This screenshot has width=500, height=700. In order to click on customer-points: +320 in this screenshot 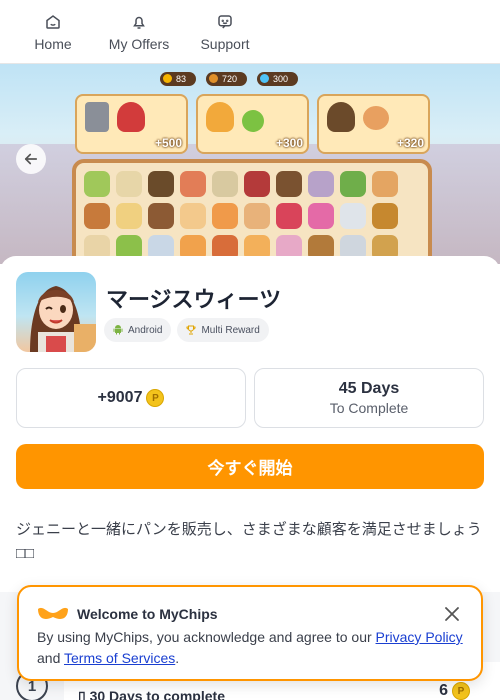, I will do `click(410, 143)`.